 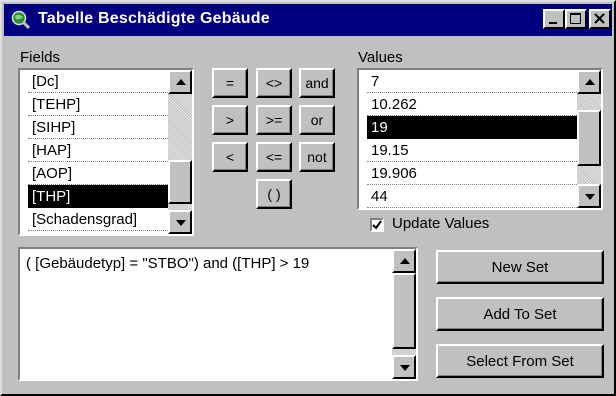 What do you see at coordinates (99, 150) in the screenshot?
I see `field-item: [HAP]` at bounding box center [99, 150].